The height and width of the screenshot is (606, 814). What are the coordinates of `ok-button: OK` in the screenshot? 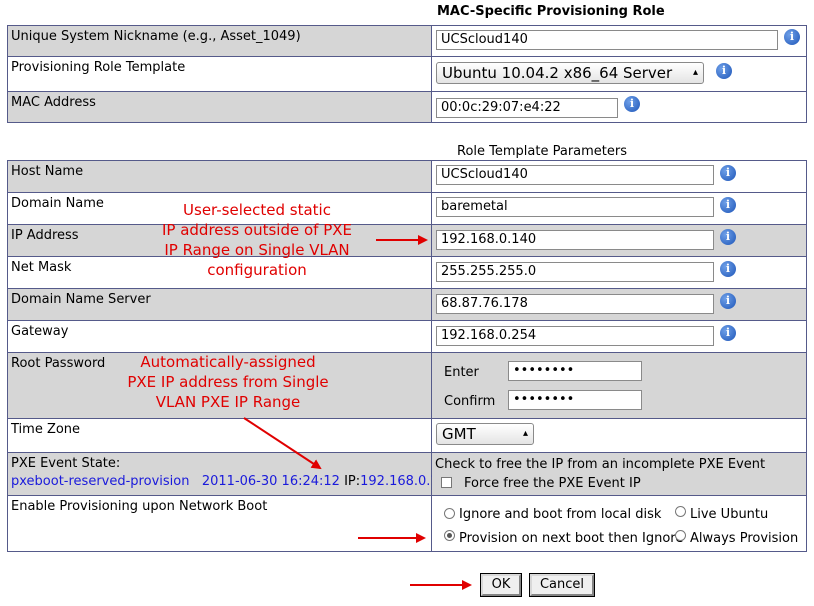 It's located at (501, 585).